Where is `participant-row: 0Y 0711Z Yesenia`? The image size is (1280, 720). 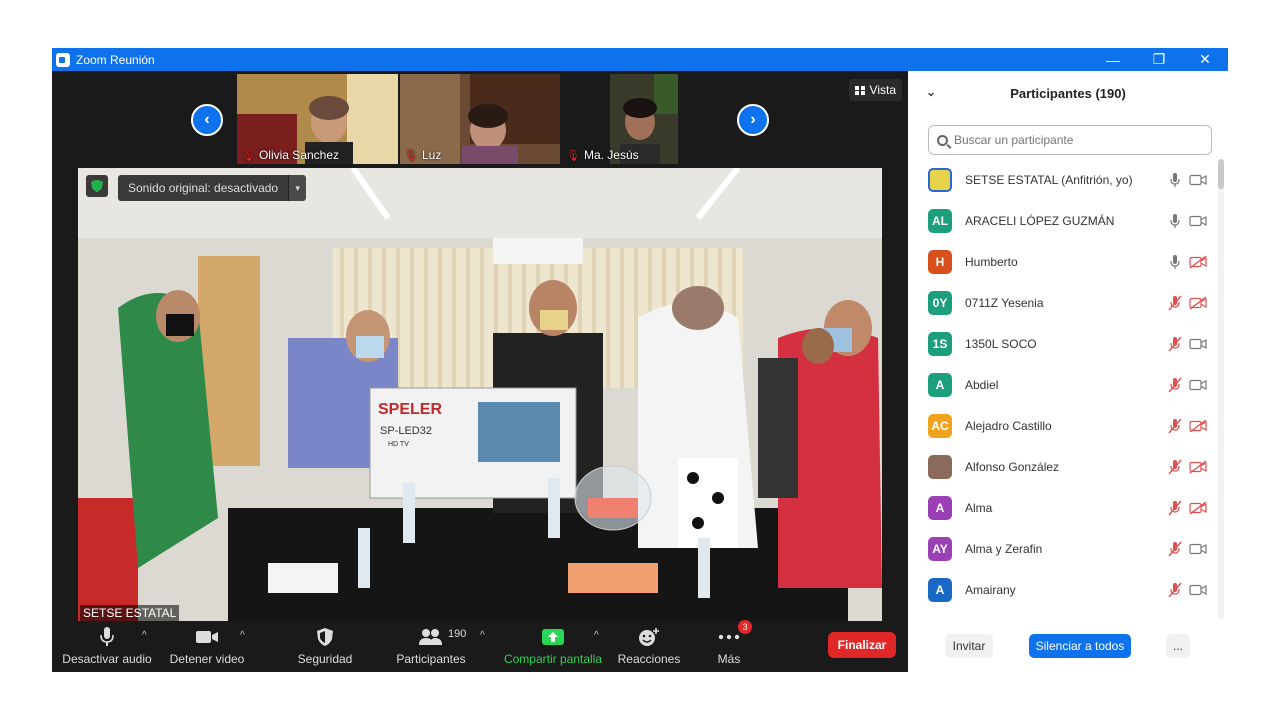 participant-row: 0Y 0711Z Yesenia is located at coordinates (1061, 302).